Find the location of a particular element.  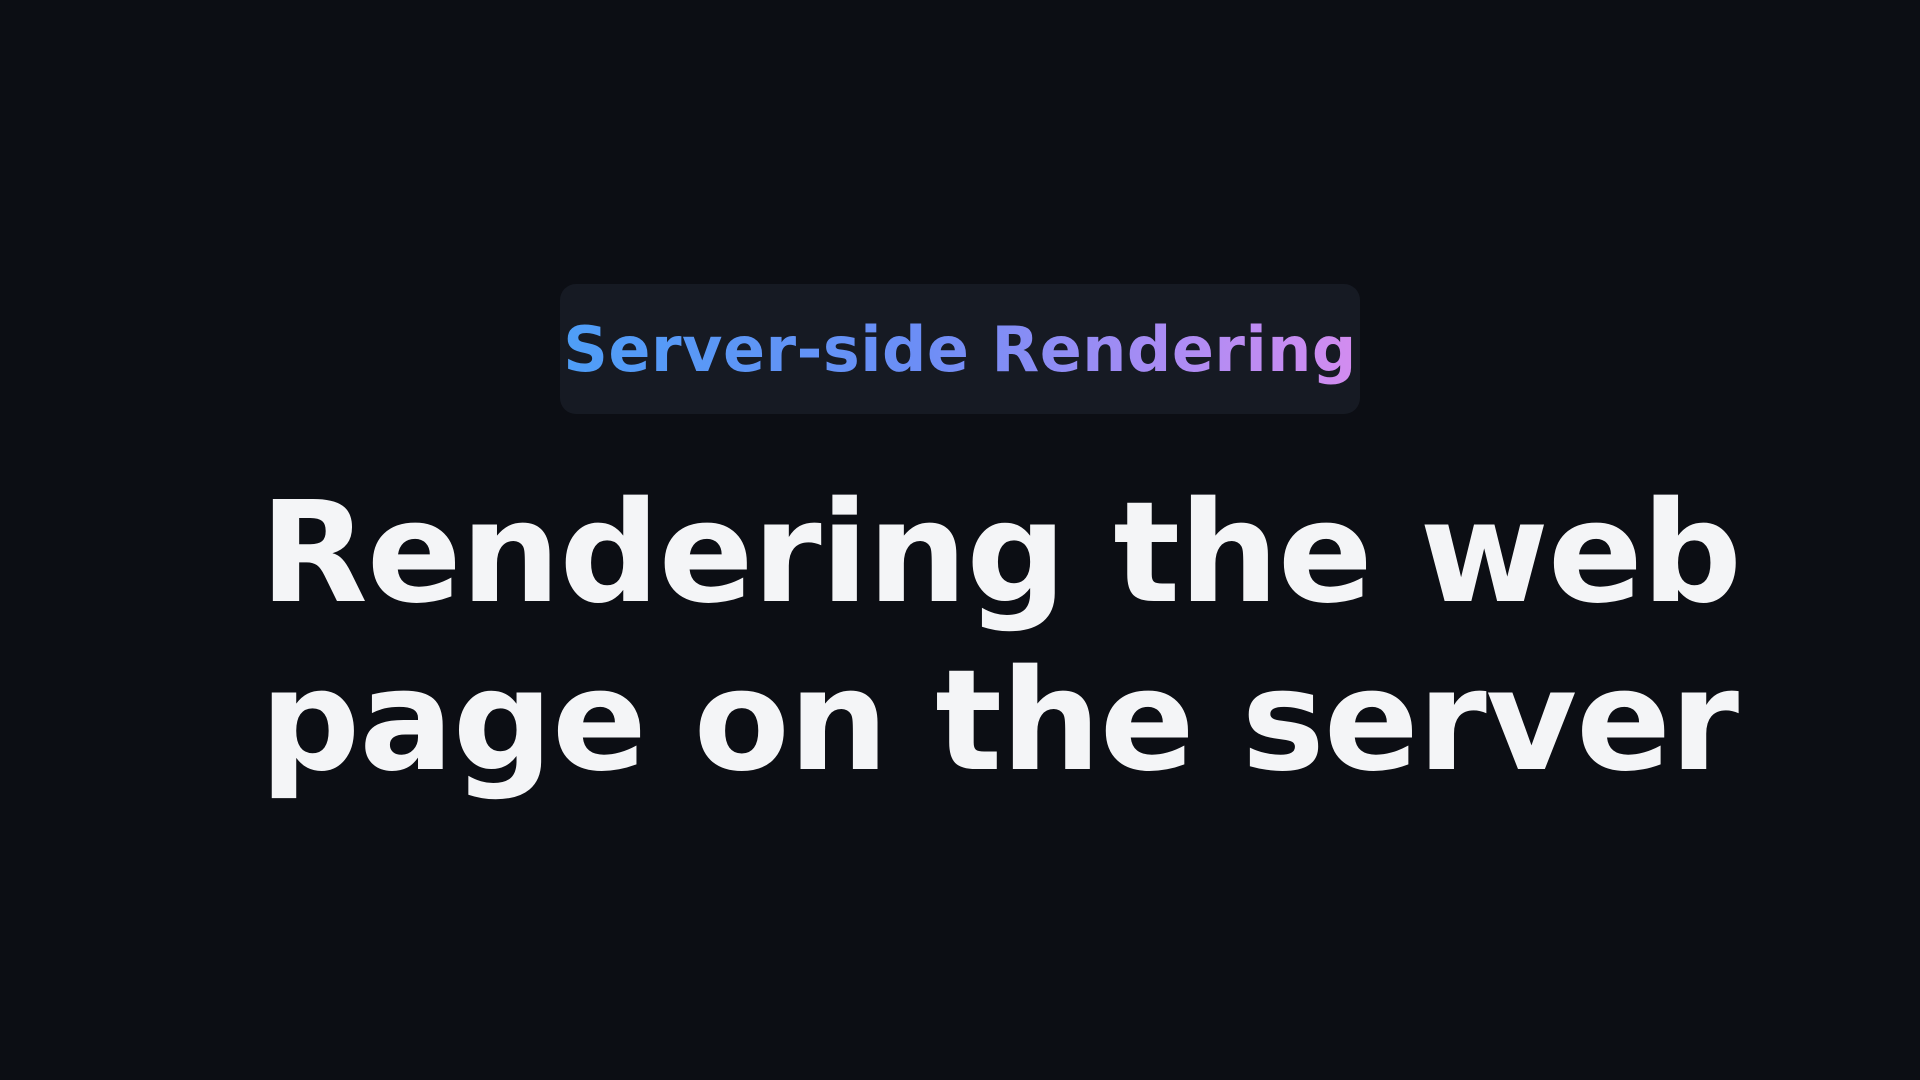

topic-tag-label: Server-side Rendering is located at coordinates (960, 349).